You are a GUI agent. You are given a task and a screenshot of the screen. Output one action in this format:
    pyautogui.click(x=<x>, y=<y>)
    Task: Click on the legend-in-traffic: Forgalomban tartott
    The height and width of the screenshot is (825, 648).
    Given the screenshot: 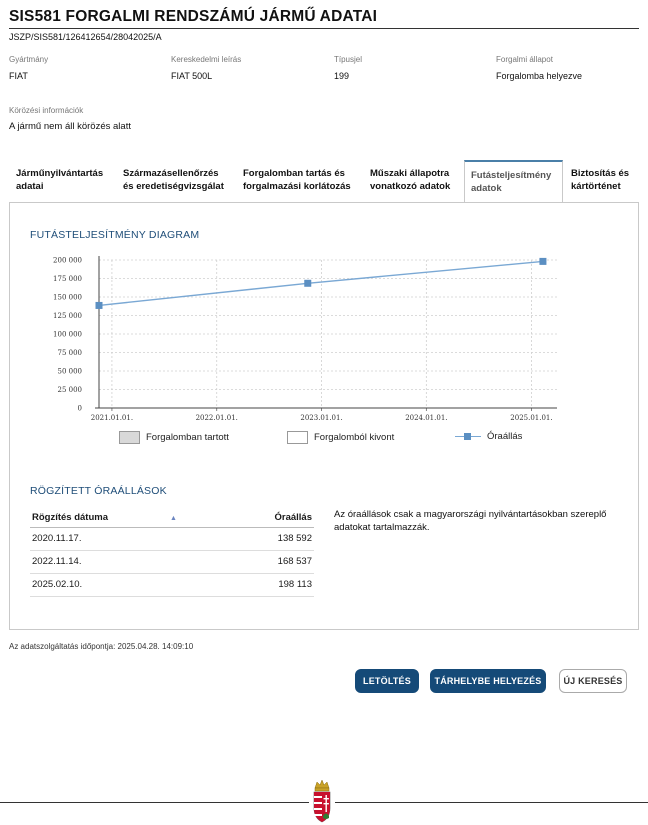 What is the action you would take?
    pyautogui.click(x=174, y=437)
    